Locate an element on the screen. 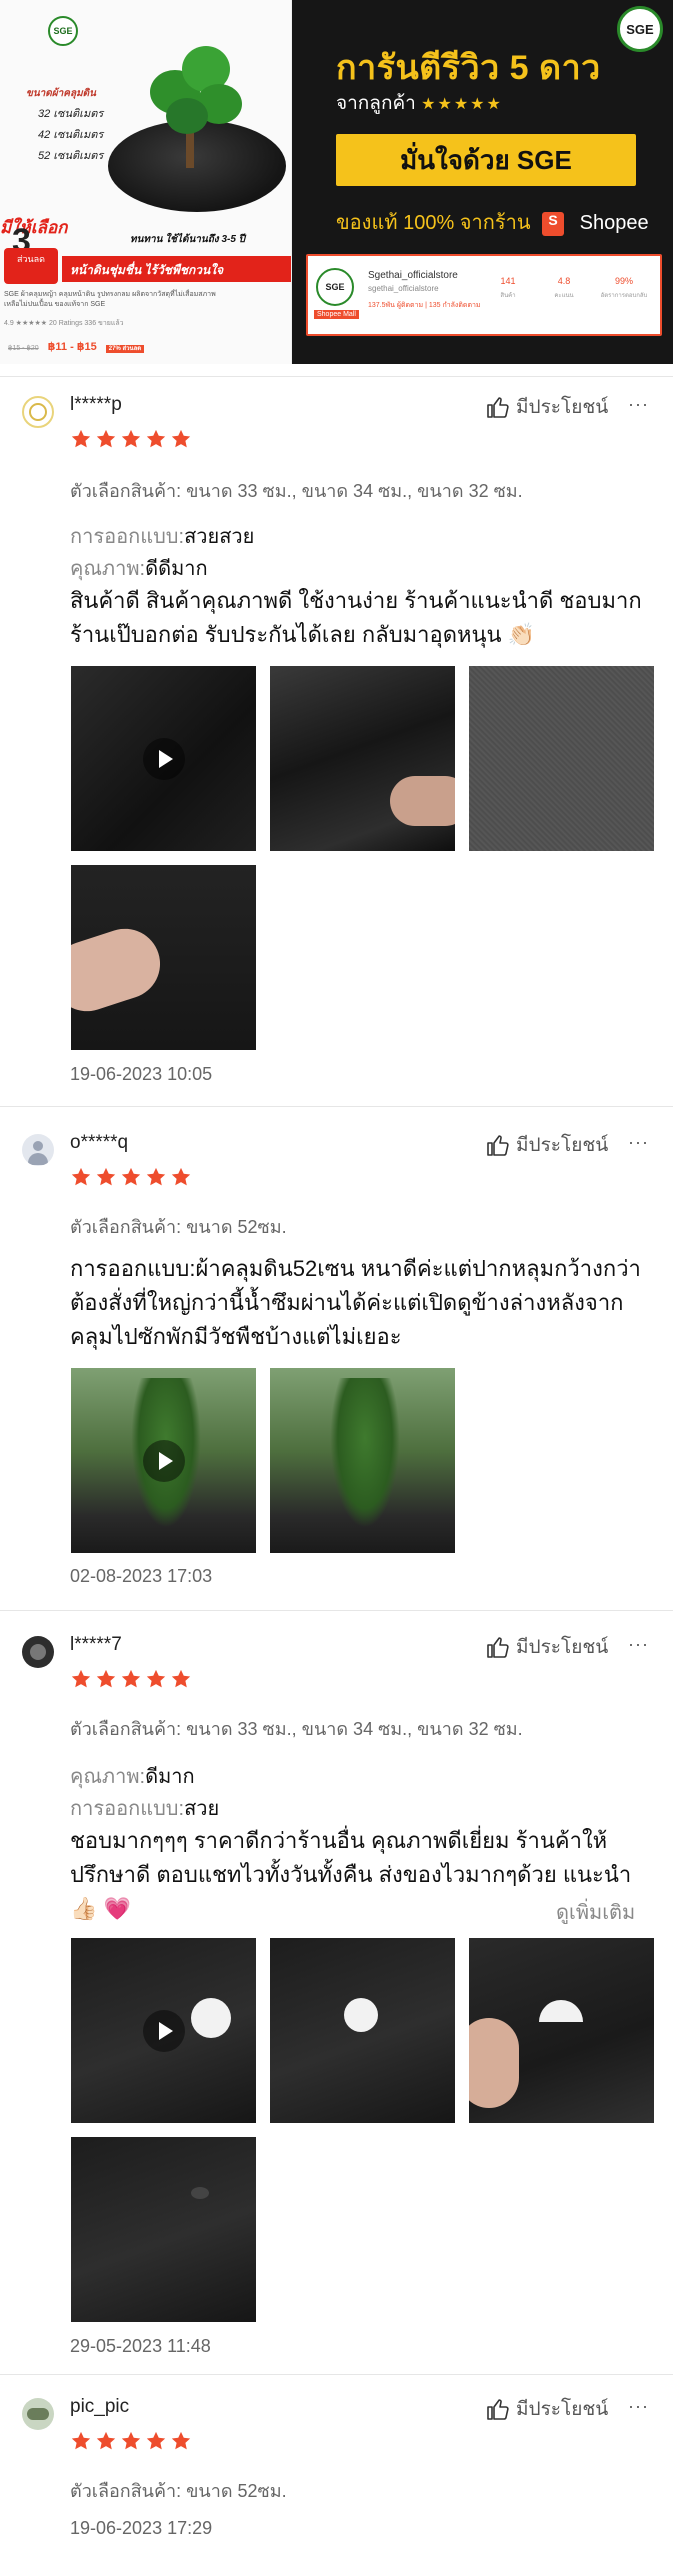  product-stats: 4.9 ★★★★★ 20 Ratings 336 ขายแล้ว is located at coordinates (64, 323).